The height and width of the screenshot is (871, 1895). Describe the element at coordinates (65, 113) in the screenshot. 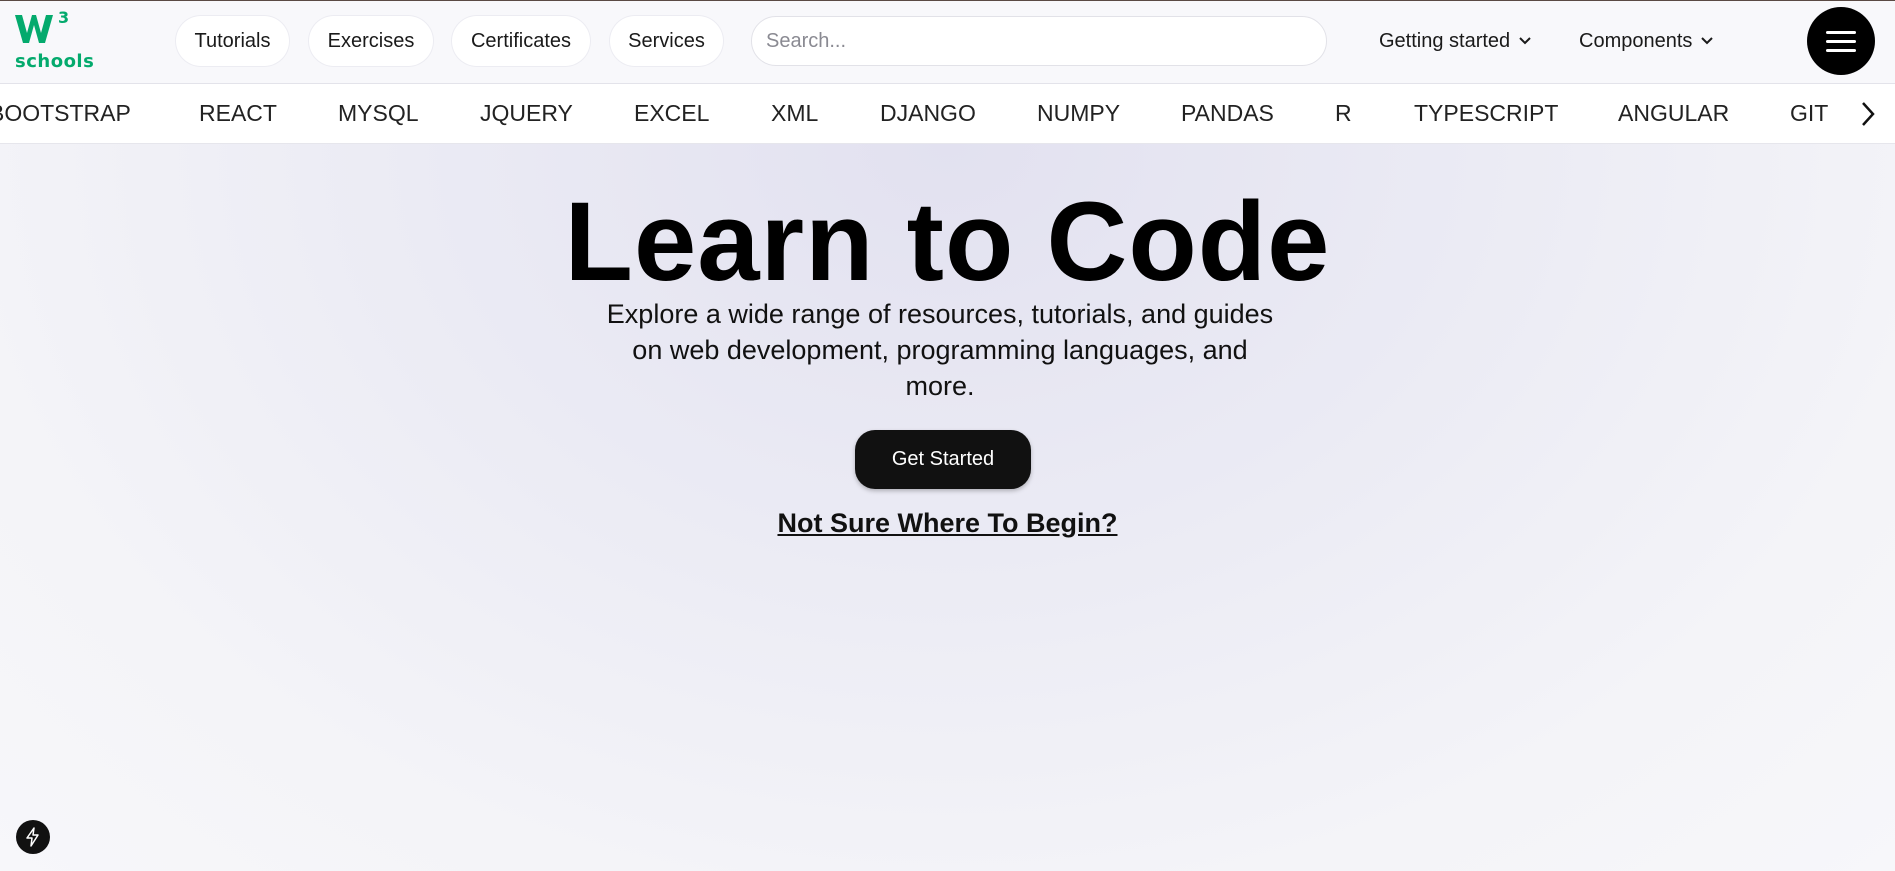

I see `subnav-item-bootstrap: BOOTSTRAP` at that location.